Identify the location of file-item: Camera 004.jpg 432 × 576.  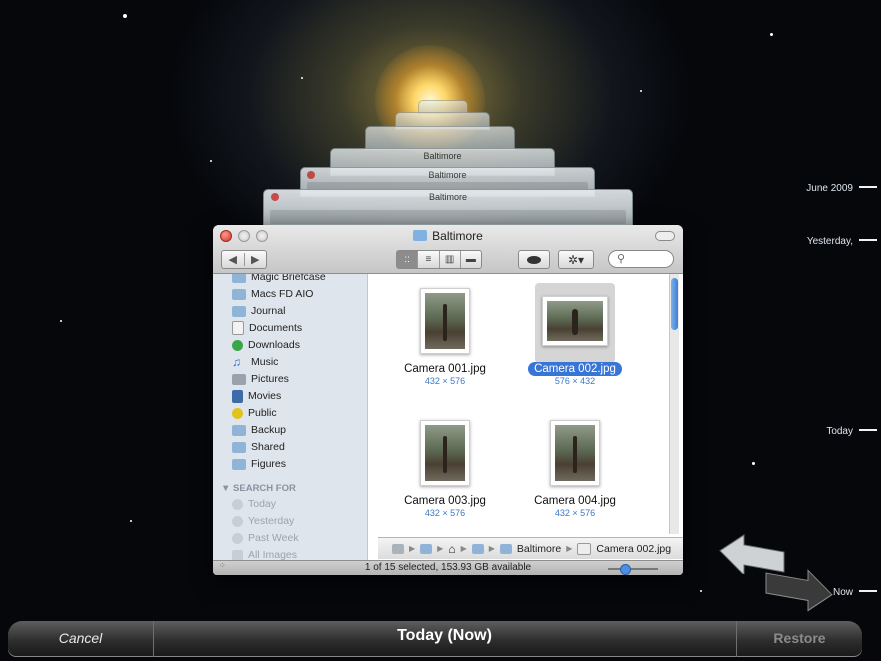
(575, 469).